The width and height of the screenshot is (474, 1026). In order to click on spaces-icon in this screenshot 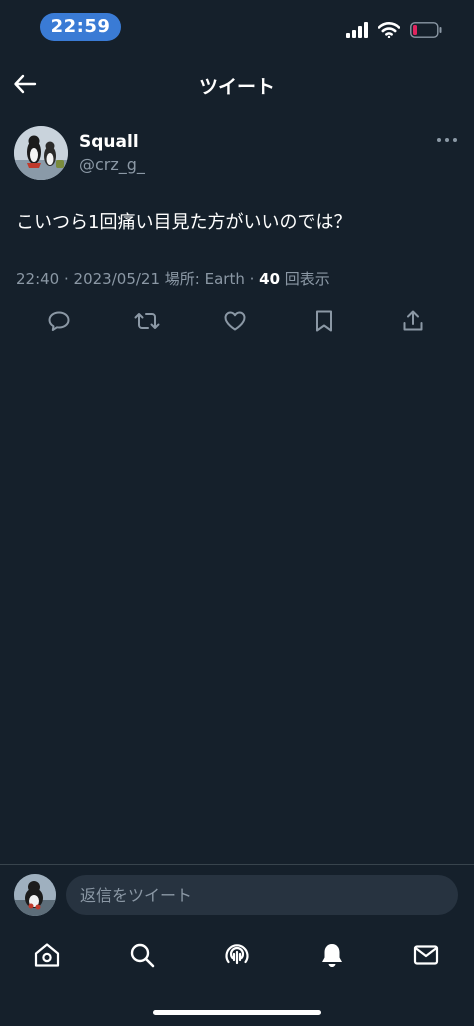, I will do `click(237, 955)`.